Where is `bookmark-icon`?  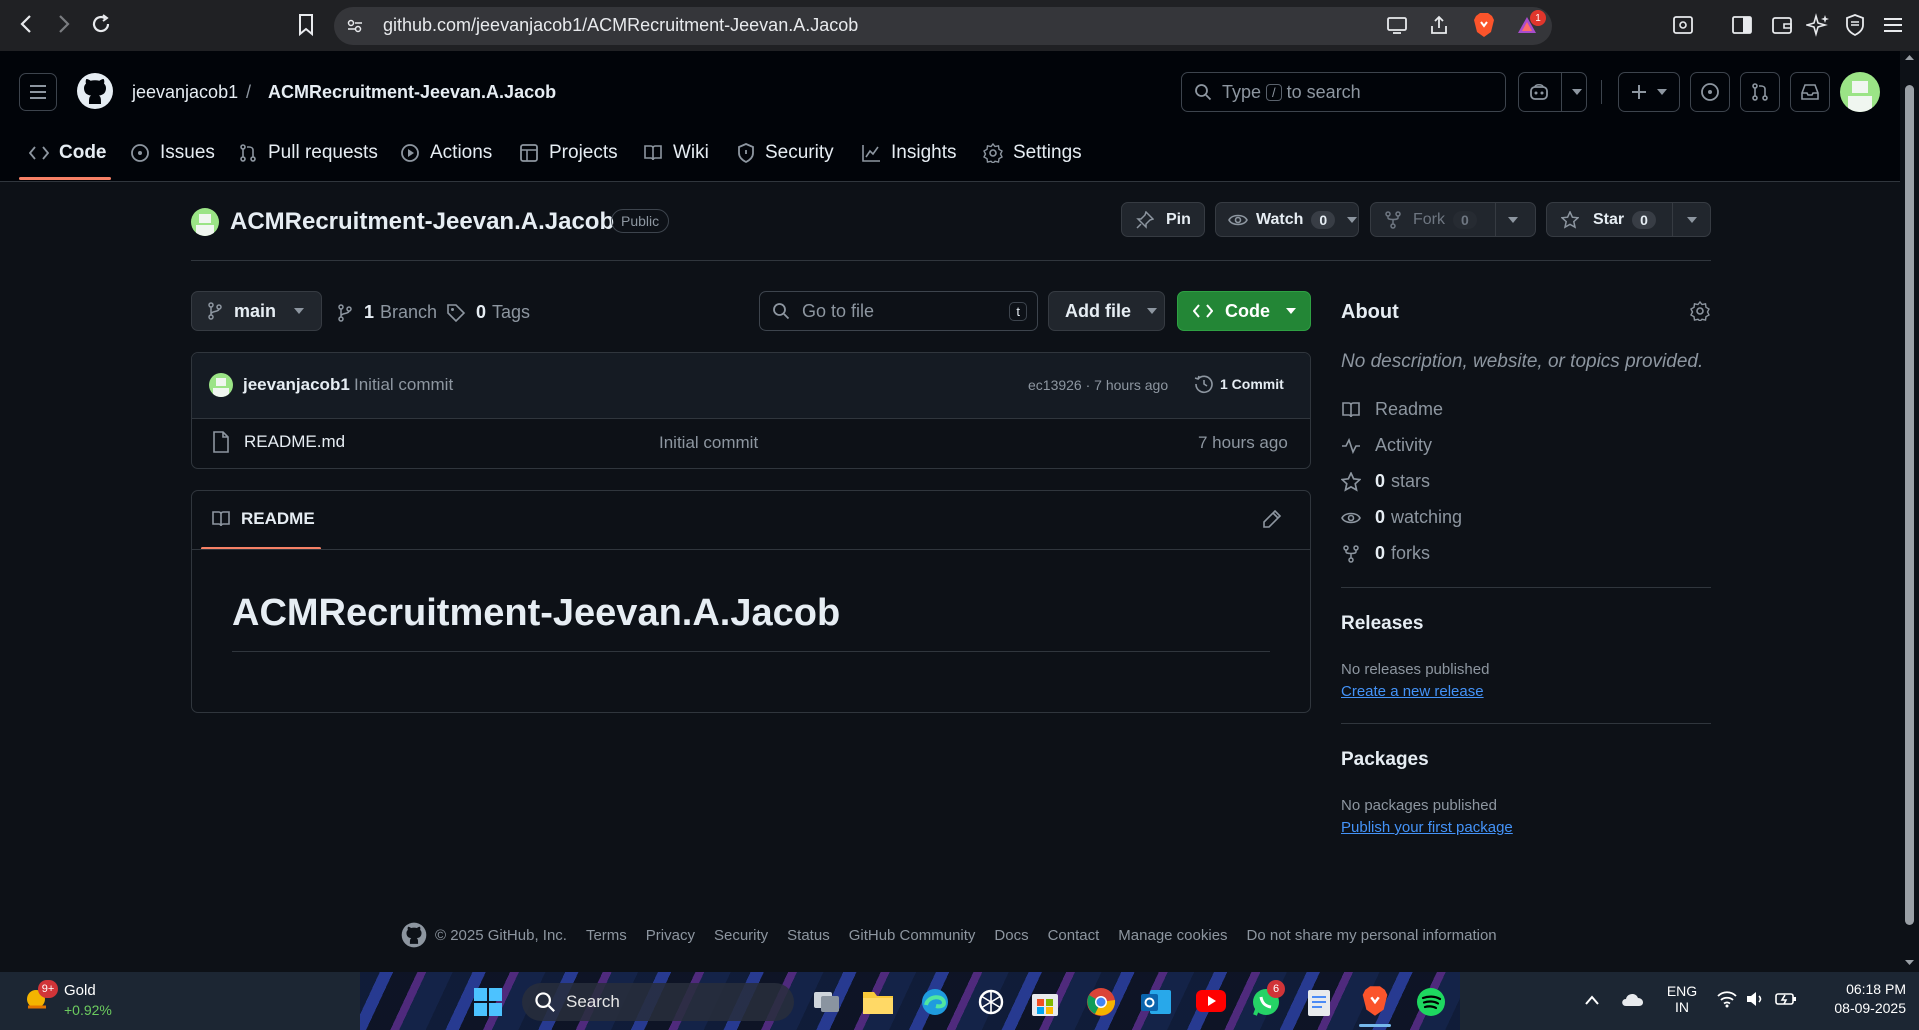
bookmark-icon is located at coordinates (306, 25).